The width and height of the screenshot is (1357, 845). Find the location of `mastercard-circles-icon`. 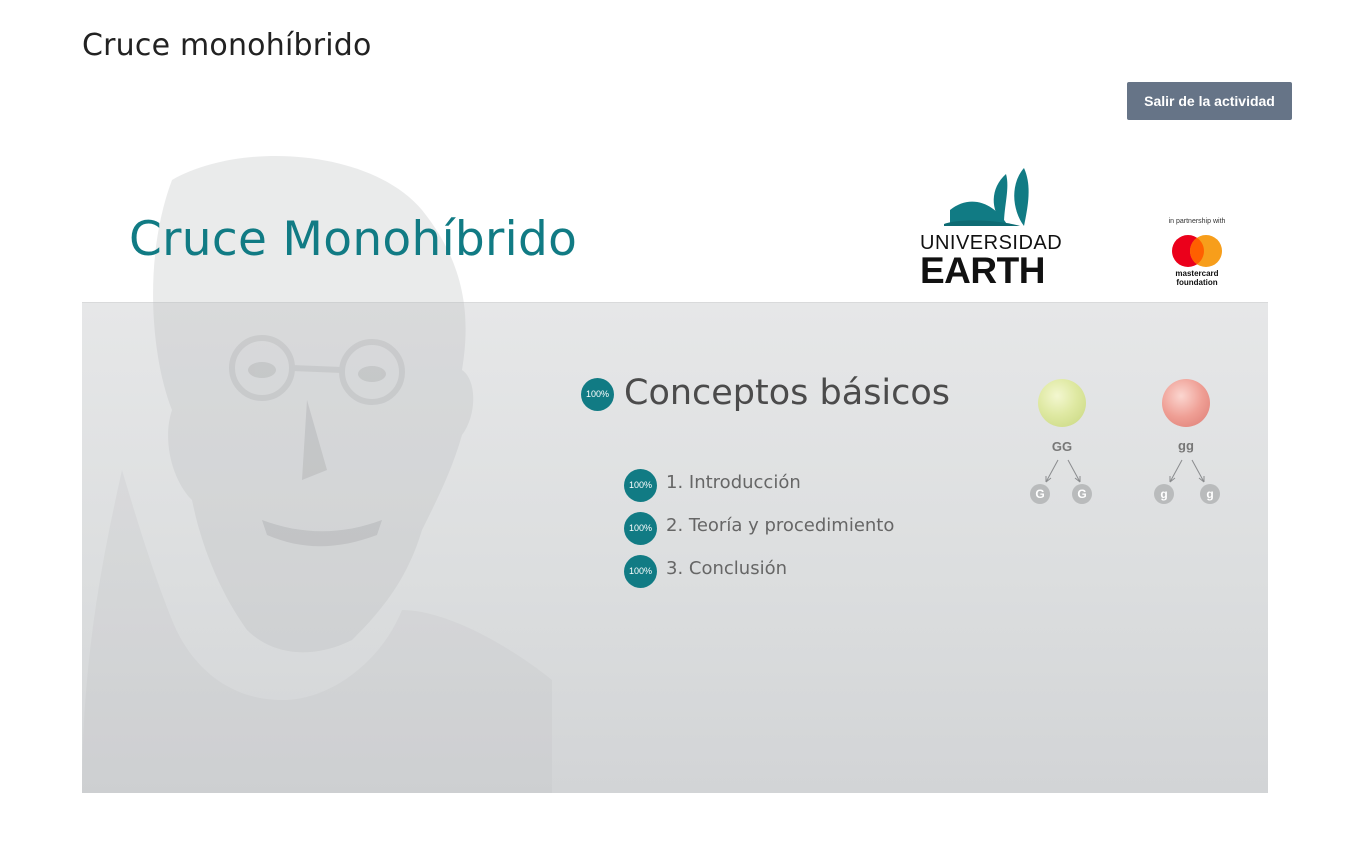

mastercard-circles-icon is located at coordinates (1197, 251).